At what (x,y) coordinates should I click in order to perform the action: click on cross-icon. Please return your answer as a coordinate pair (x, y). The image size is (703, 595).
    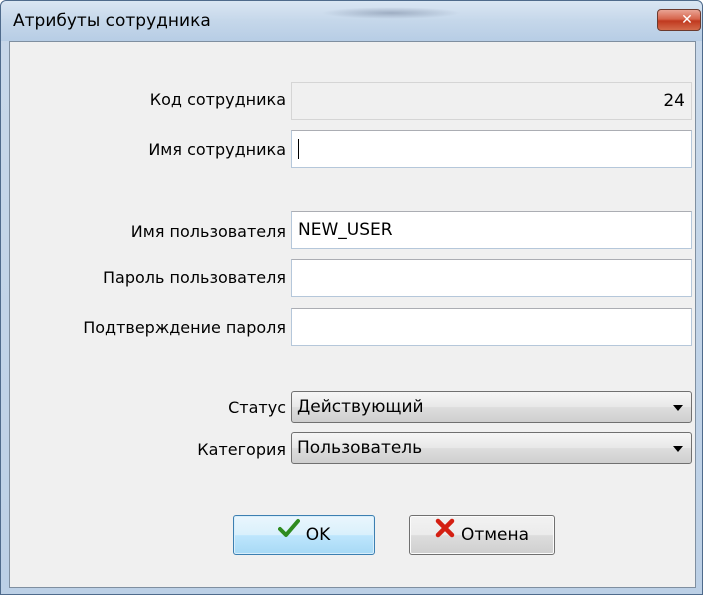
    Looking at the image, I should click on (445, 533).